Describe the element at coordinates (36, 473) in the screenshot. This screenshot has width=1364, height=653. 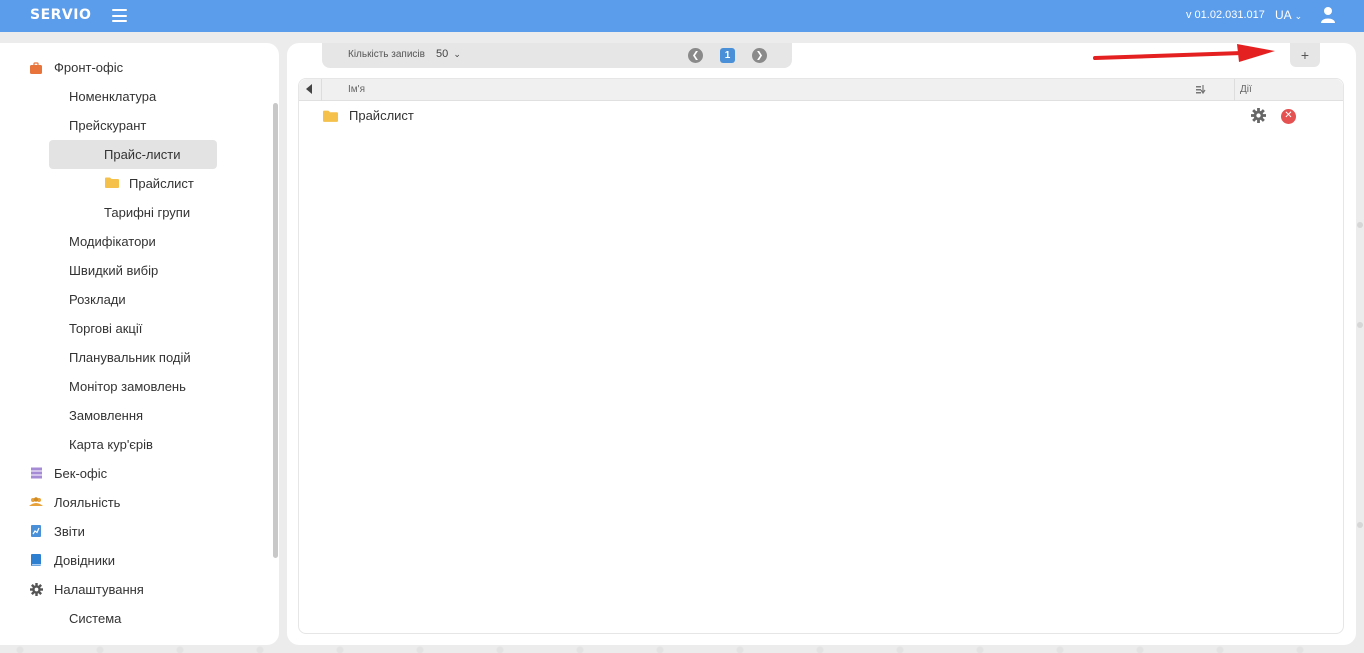
I see `stack-icon` at that location.